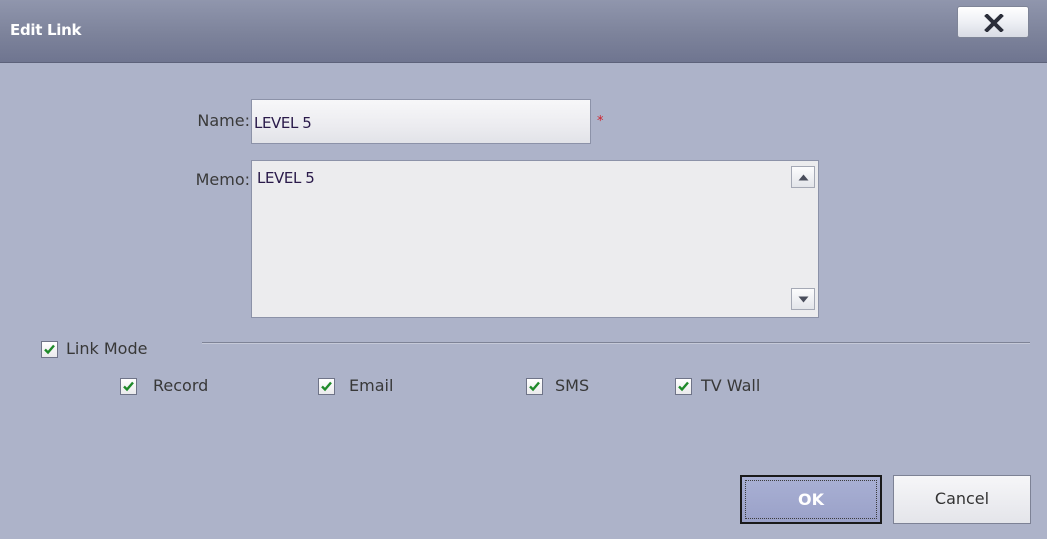  I want to click on scroll-down-button, so click(803, 299).